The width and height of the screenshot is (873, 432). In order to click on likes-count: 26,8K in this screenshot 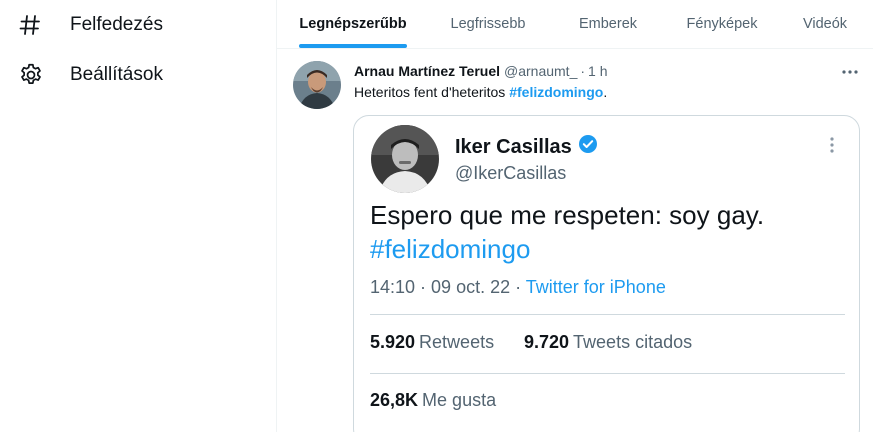, I will do `click(394, 400)`.